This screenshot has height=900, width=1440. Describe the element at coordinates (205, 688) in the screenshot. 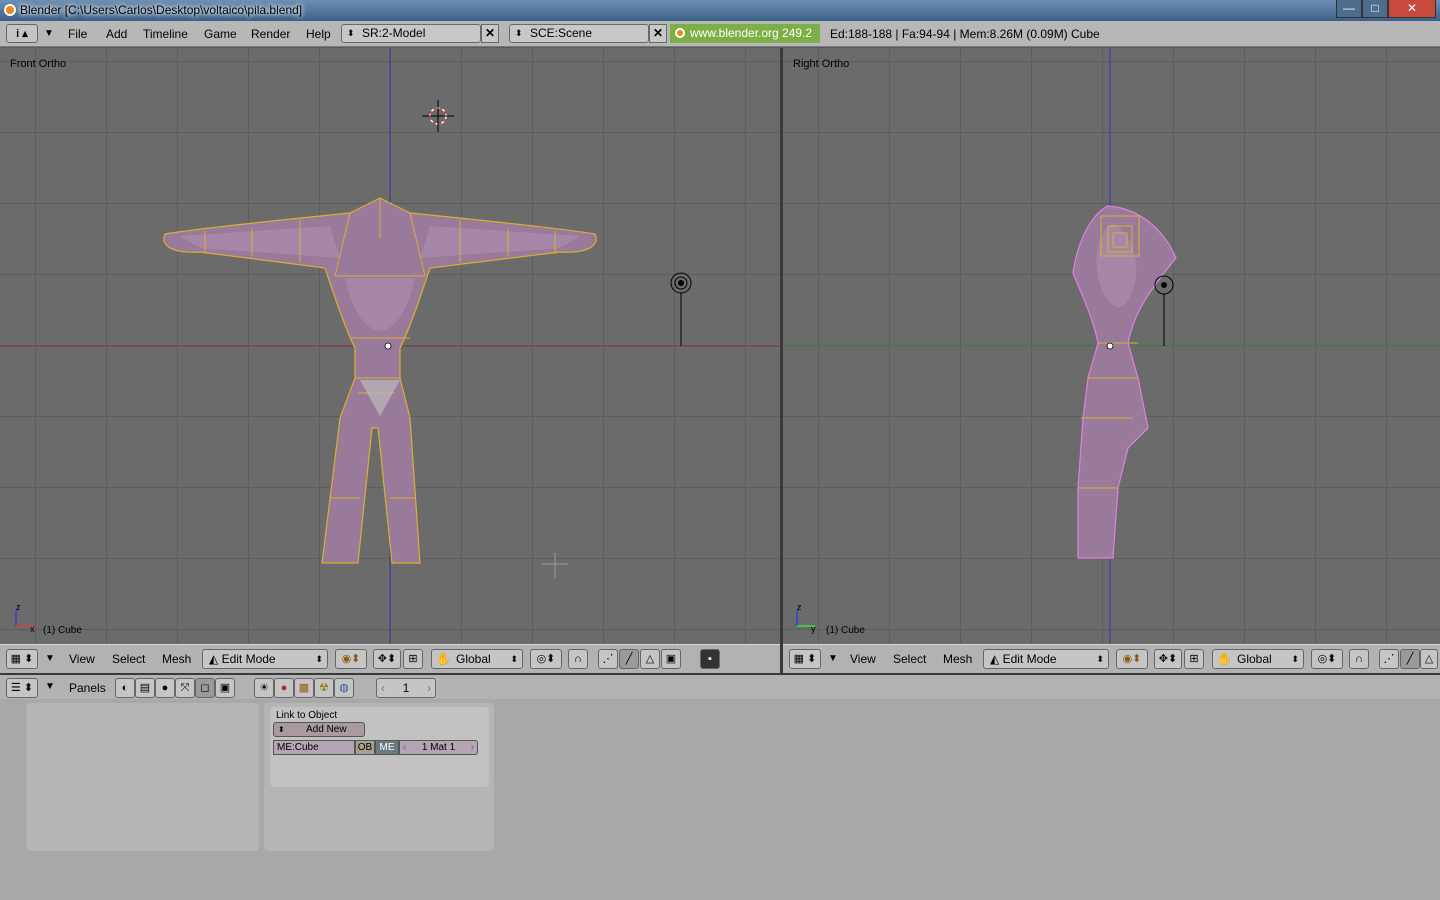

I see `editing-context-icon: ◻` at that location.